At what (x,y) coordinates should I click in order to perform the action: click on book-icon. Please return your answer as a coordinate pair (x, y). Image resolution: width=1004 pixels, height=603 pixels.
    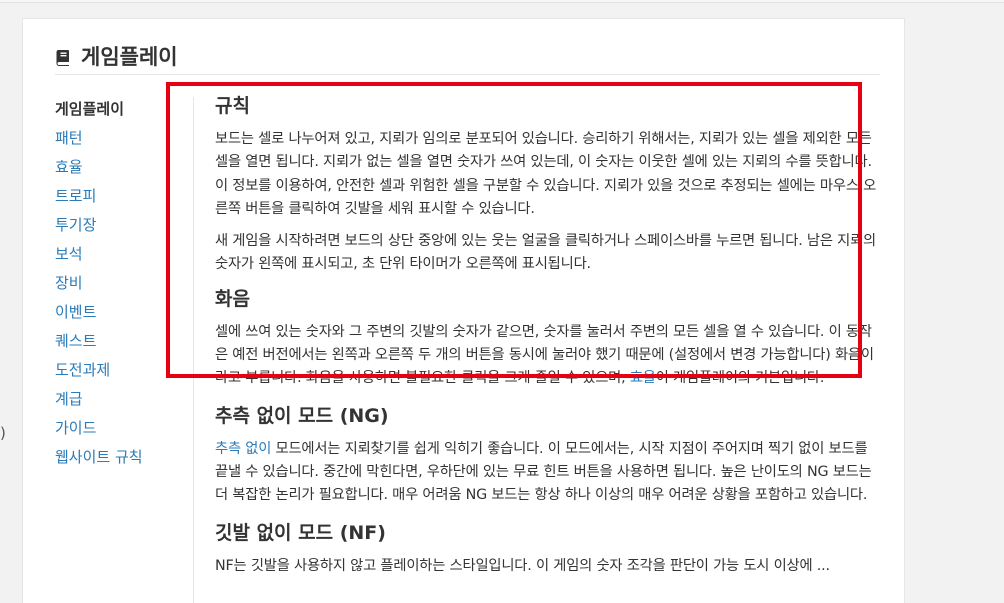
    Looking at the image, I should click on (64, 56).